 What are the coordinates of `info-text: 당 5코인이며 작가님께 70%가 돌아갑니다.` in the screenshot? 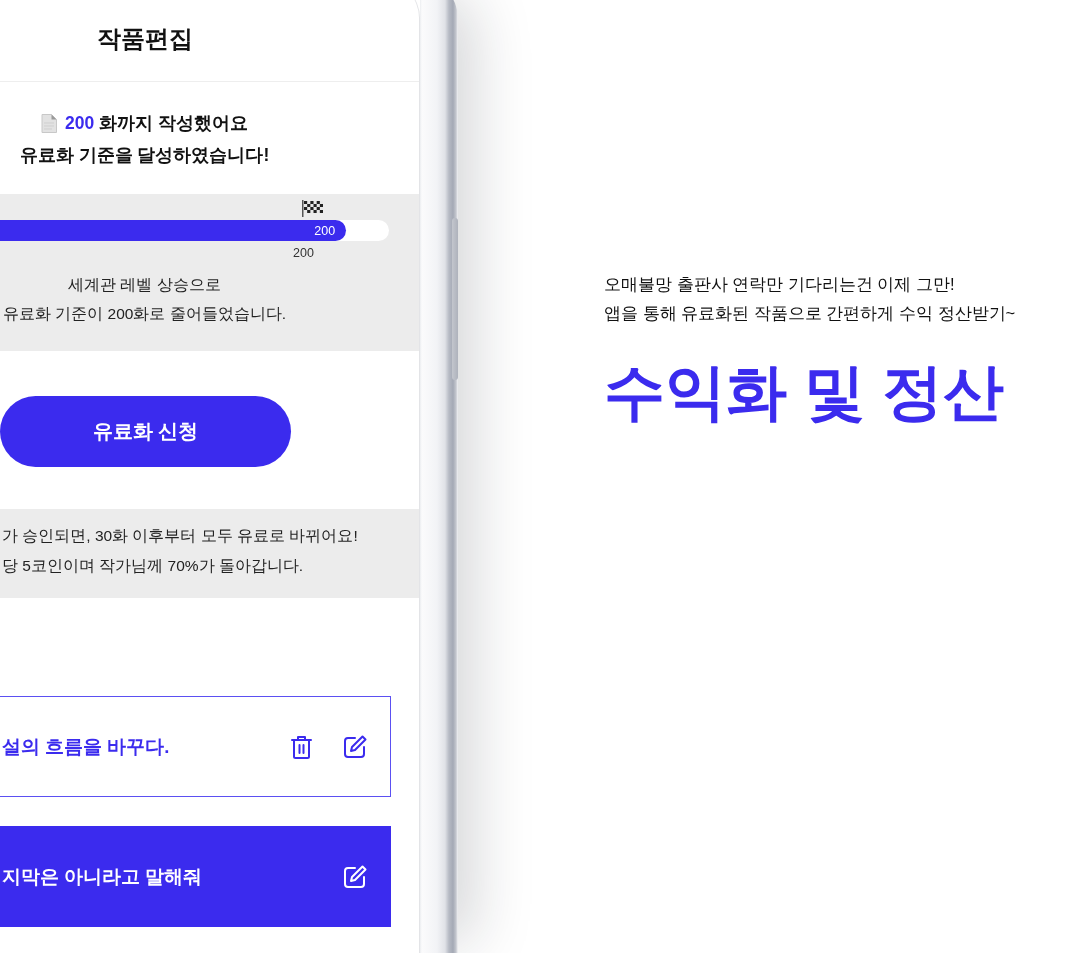 It's located at (153, 566).